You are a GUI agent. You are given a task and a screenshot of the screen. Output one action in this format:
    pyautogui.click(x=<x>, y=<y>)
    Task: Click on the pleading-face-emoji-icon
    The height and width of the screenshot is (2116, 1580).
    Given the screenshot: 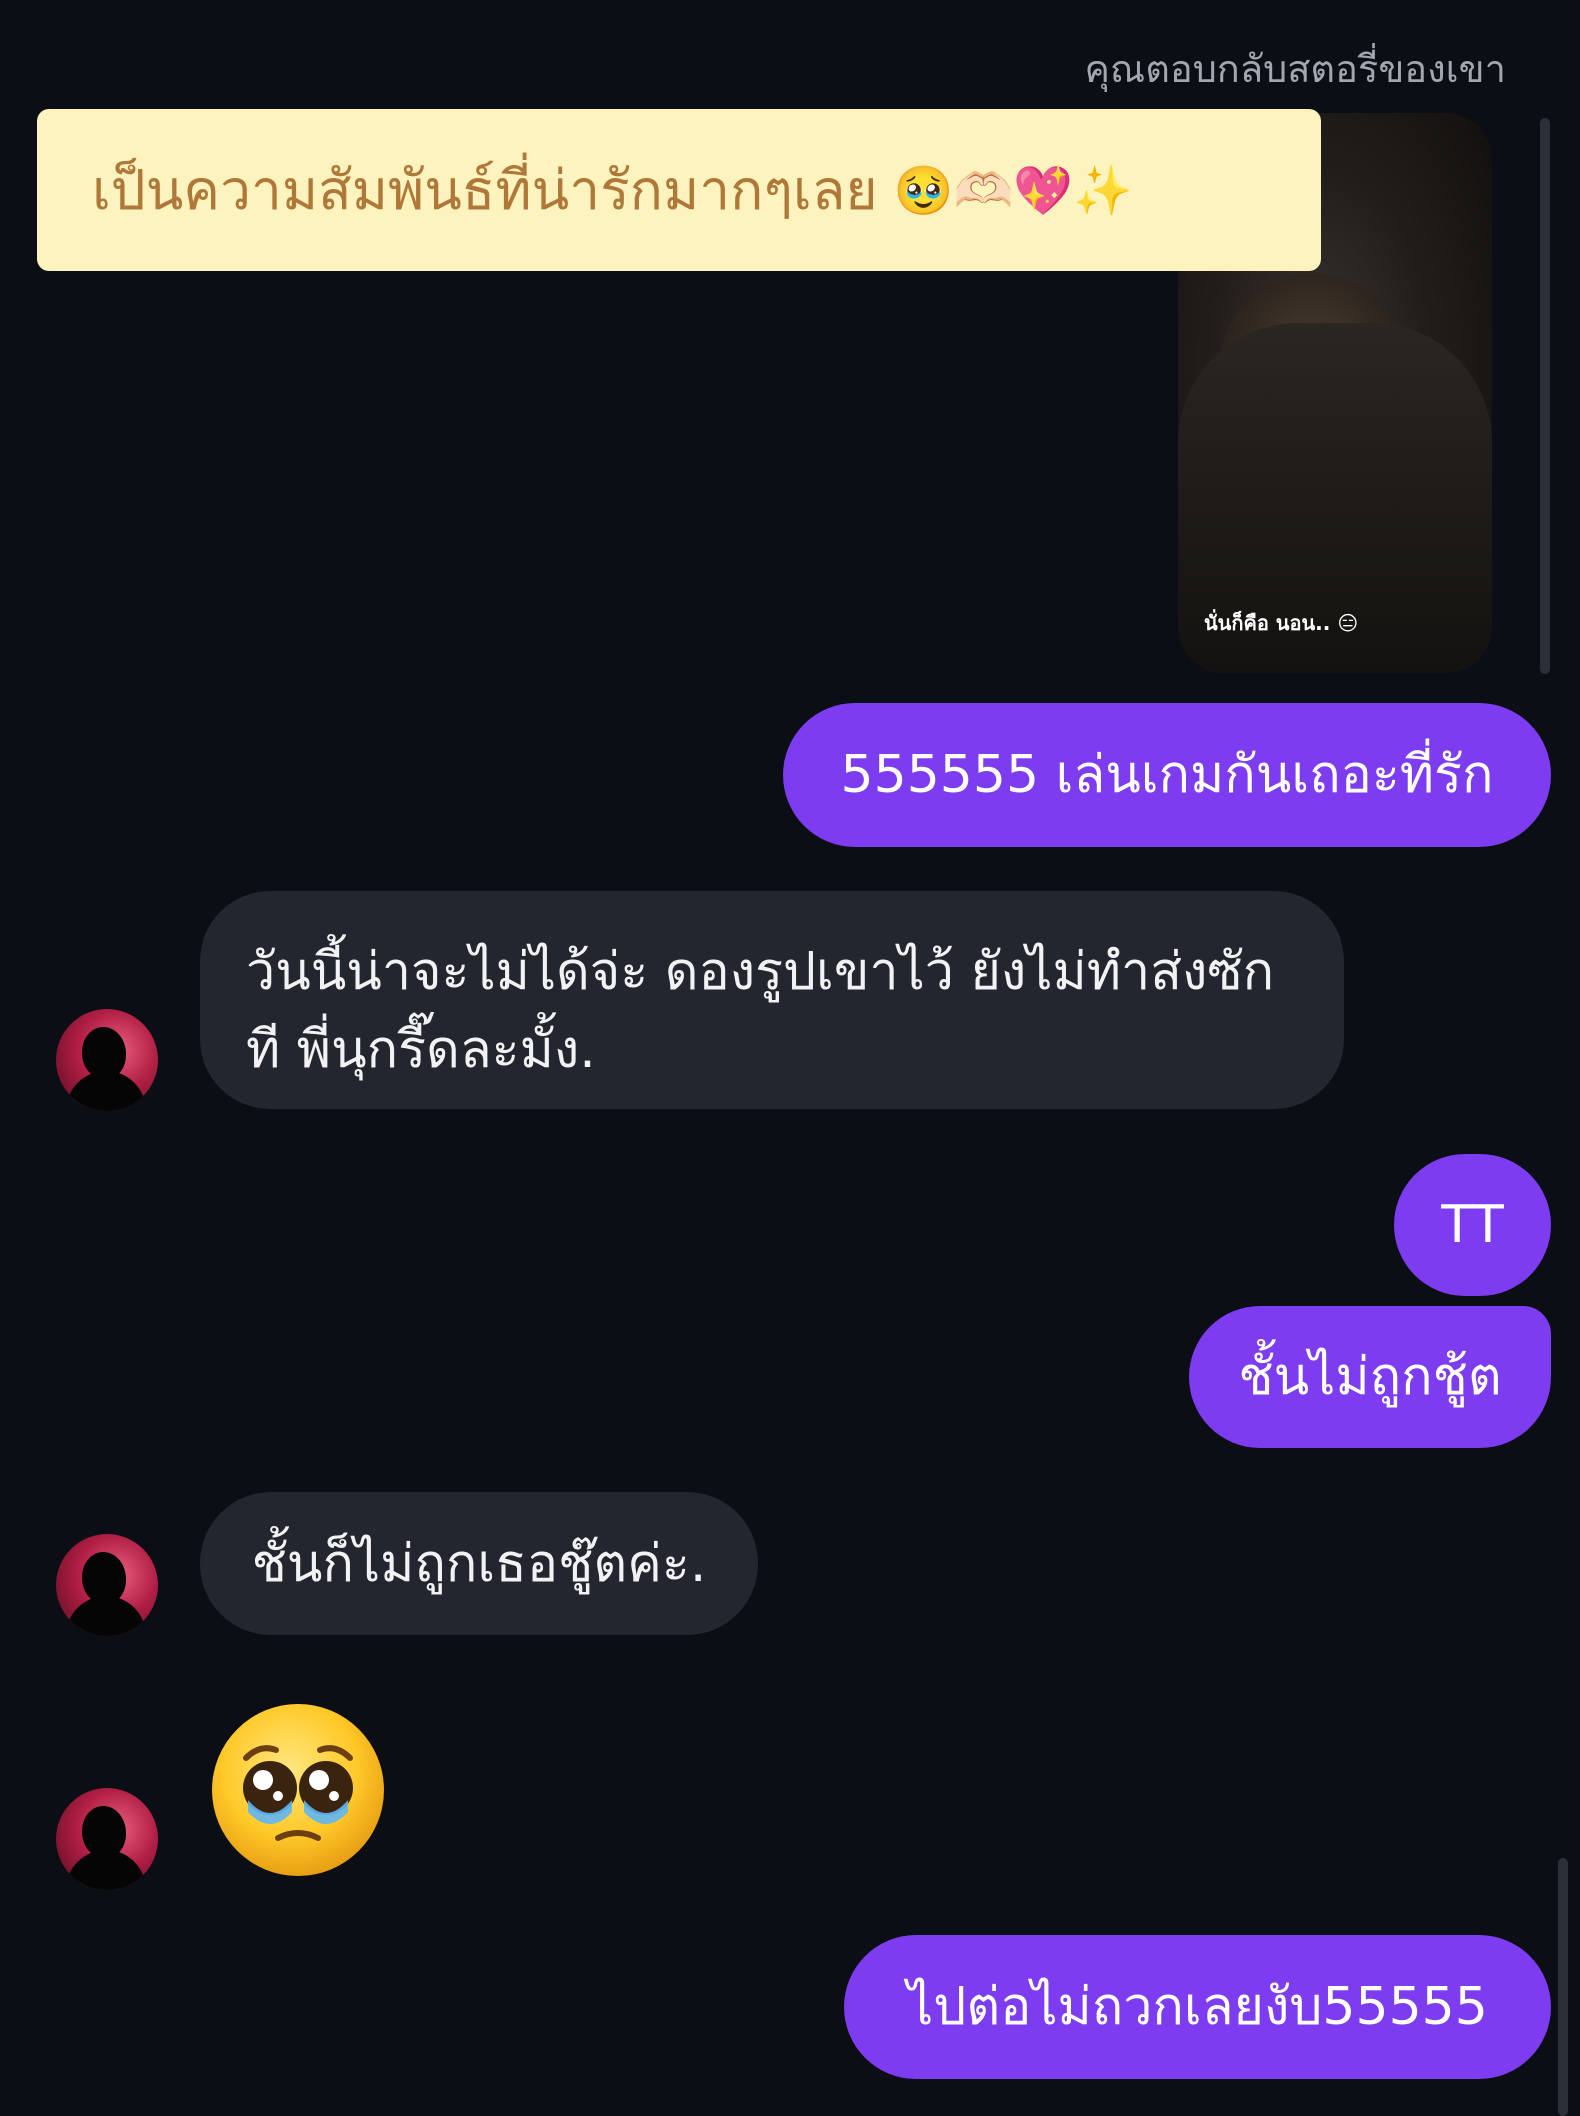 What is the action you would take?
    pyautogui.click(x=298, y=1790)
    